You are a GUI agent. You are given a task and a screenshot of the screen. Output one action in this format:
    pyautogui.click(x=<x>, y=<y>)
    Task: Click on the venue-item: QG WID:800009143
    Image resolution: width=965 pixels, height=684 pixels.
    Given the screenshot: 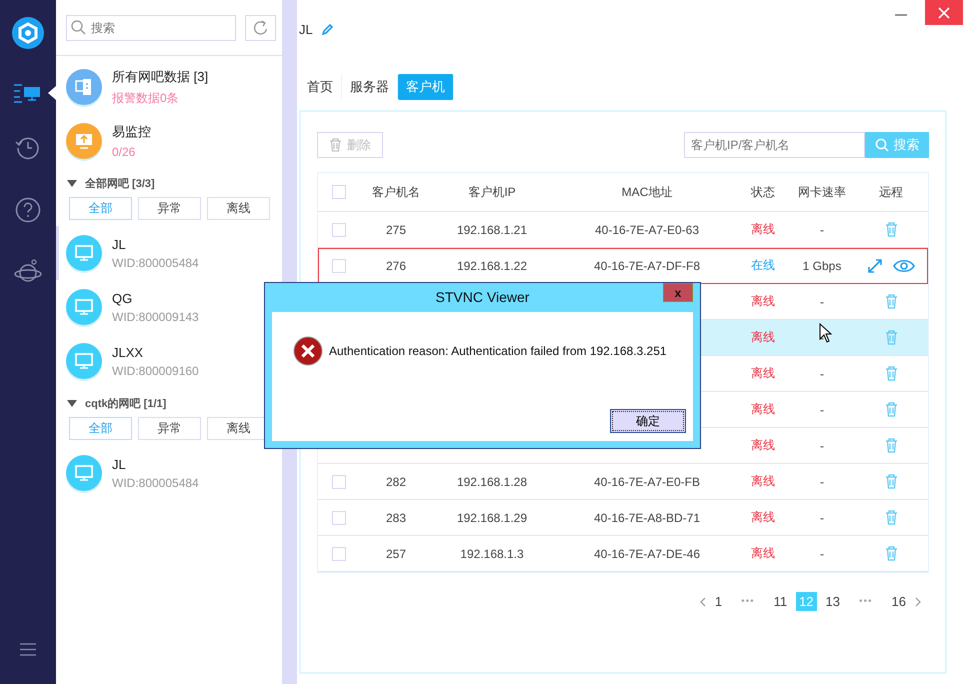 What is the action you would take?
    pyautogui.click(x=169, y=307)
    